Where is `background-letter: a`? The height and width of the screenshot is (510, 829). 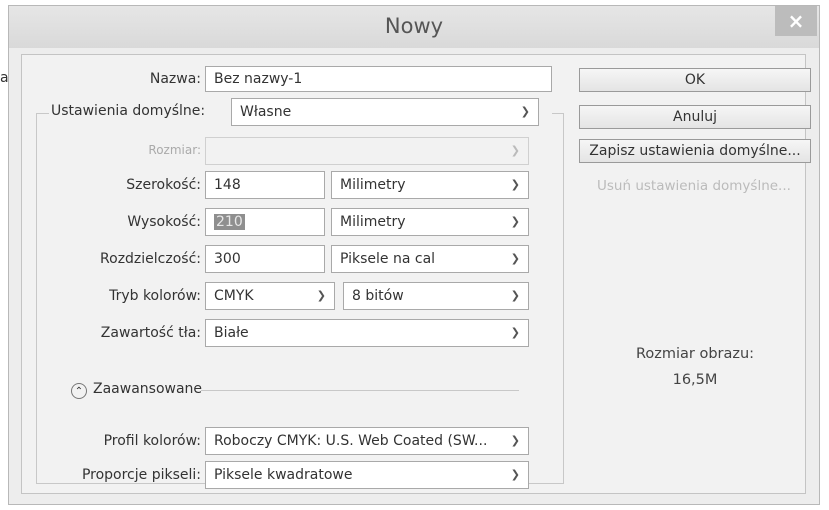 background-letter: a is located at coordinates (4, 78).